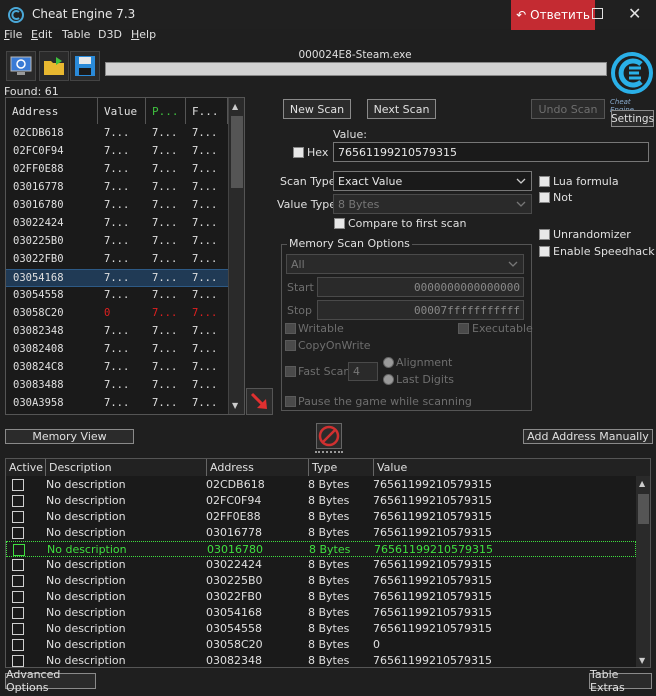 The height and width of the screenshot is (696, 656). I want to click on maximize-button, so click(597, 13).